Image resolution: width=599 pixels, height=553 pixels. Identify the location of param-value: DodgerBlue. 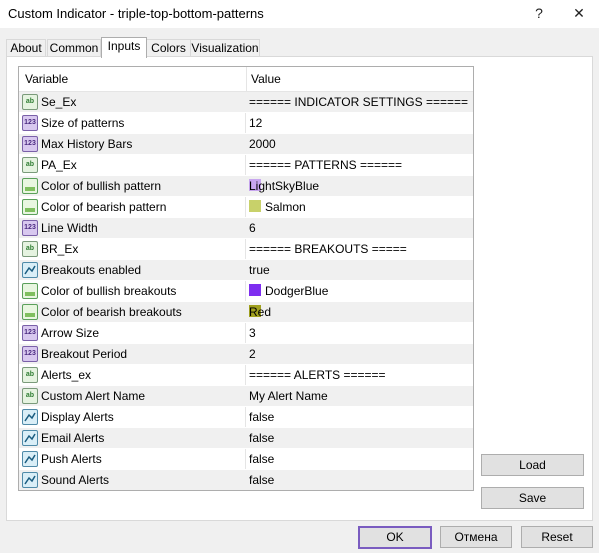
(297, 291).